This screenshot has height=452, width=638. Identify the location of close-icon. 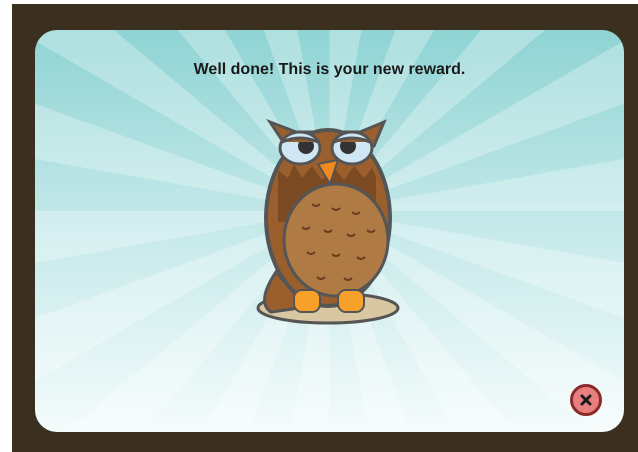
(586, 400).